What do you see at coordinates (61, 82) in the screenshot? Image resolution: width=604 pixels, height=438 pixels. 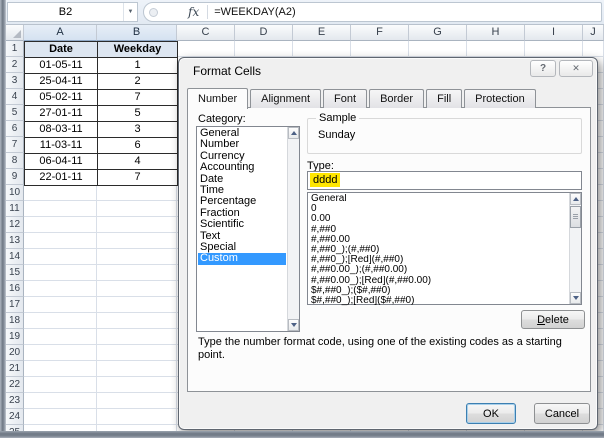 I see `date-cell: 25-04-11` at bounding box center [61, 82].